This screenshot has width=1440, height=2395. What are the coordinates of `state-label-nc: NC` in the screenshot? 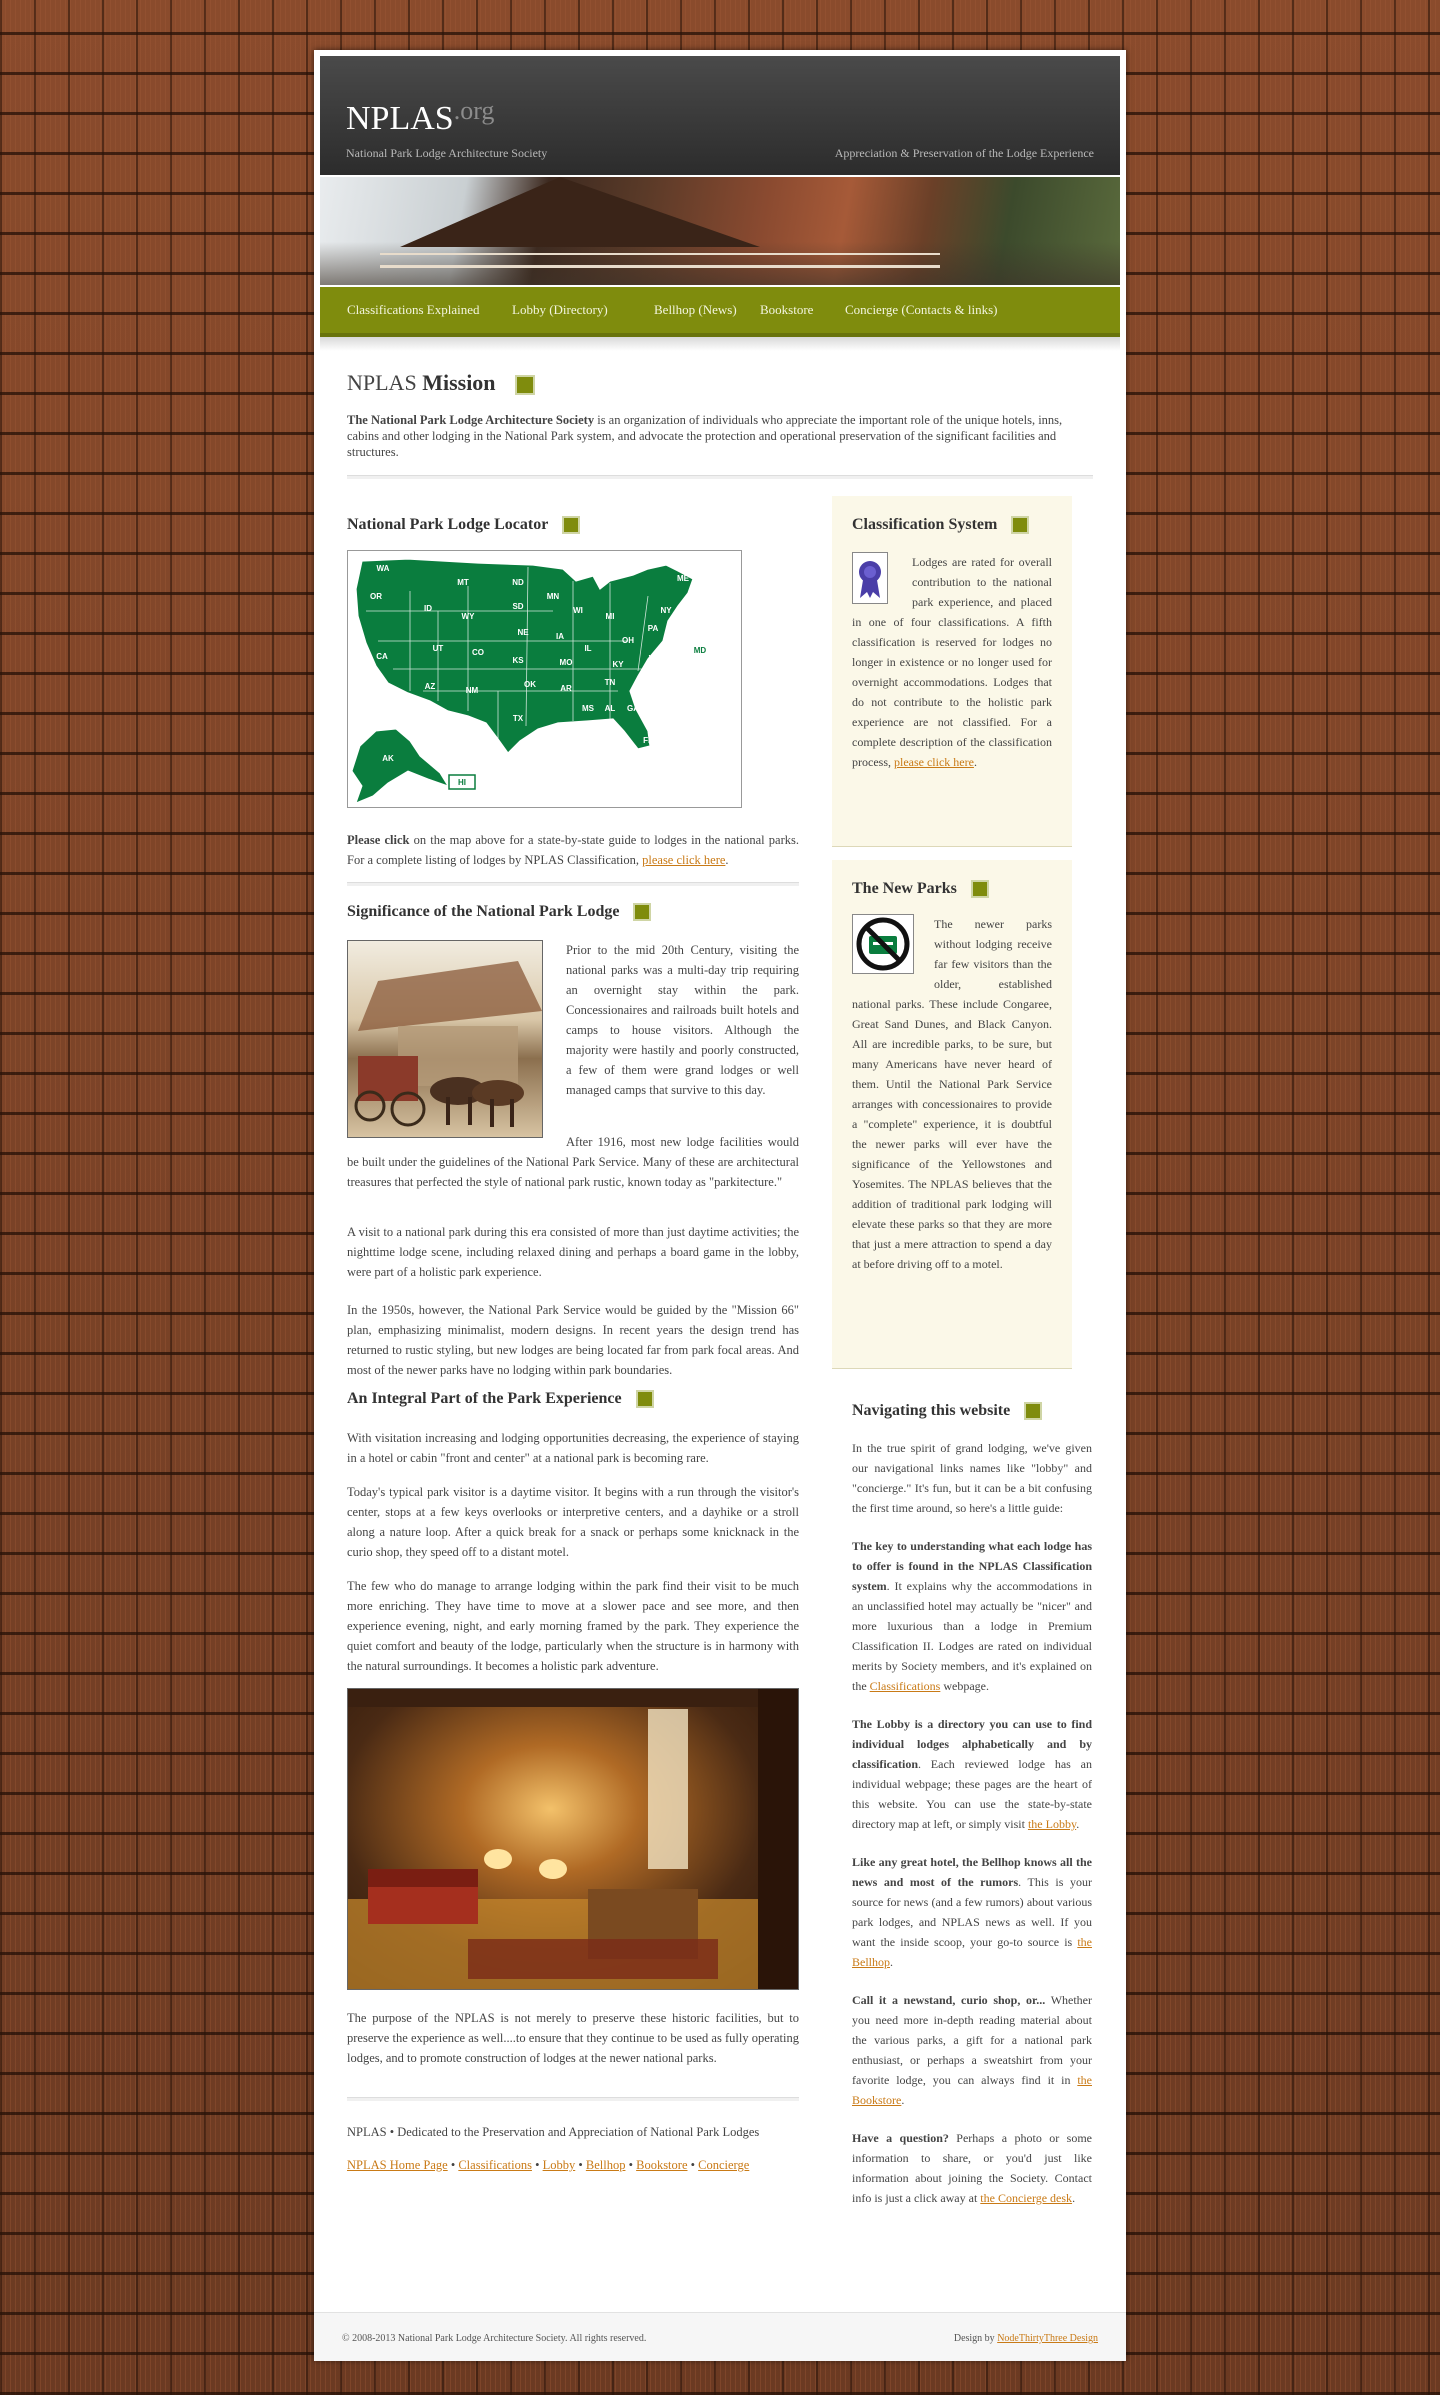 It's located at (654, 676).